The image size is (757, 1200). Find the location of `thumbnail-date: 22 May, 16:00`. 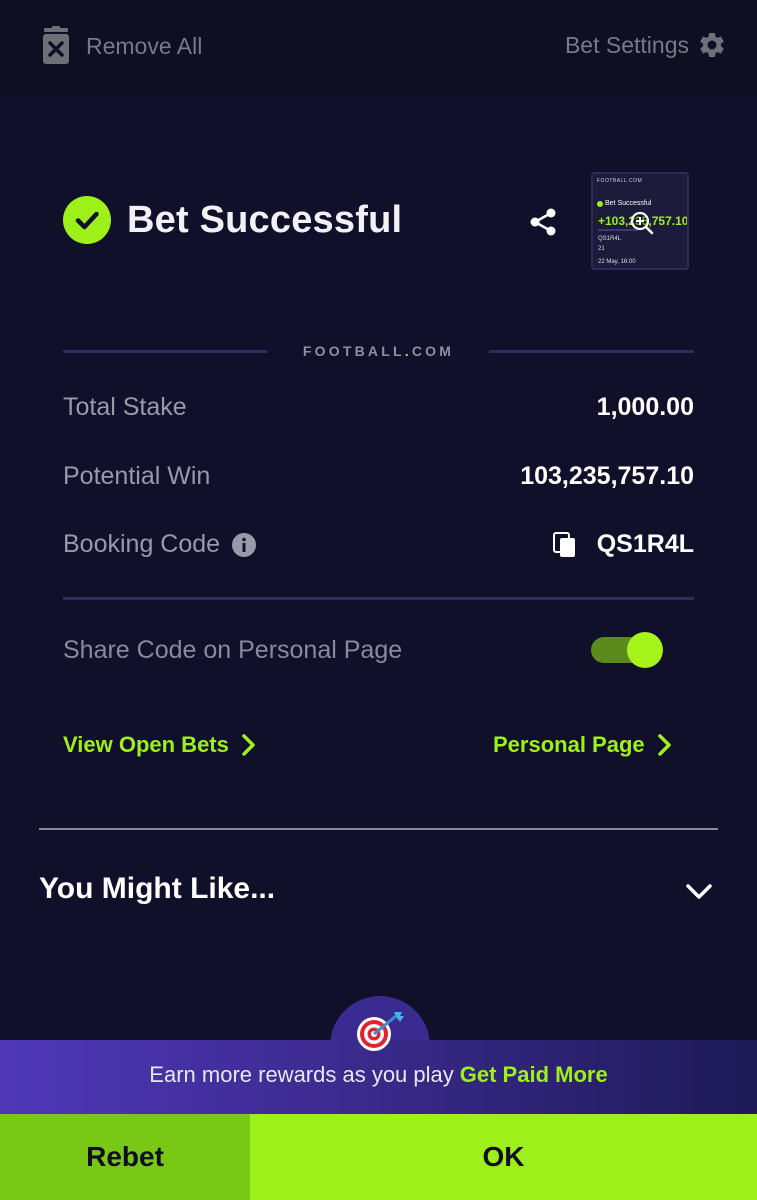

thumbnail-date: 22 May, 16:00 is located at coordinates (617, 262).